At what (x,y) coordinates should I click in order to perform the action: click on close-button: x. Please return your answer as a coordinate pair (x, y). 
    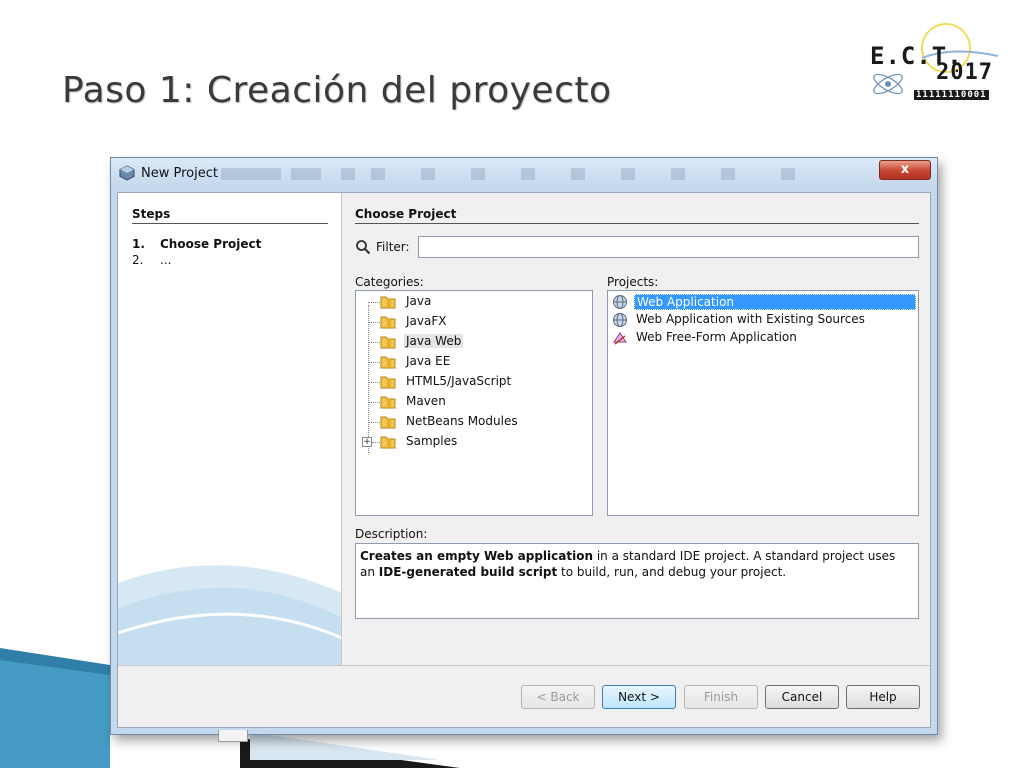
    Looking at the image, I should click on (905, 170).